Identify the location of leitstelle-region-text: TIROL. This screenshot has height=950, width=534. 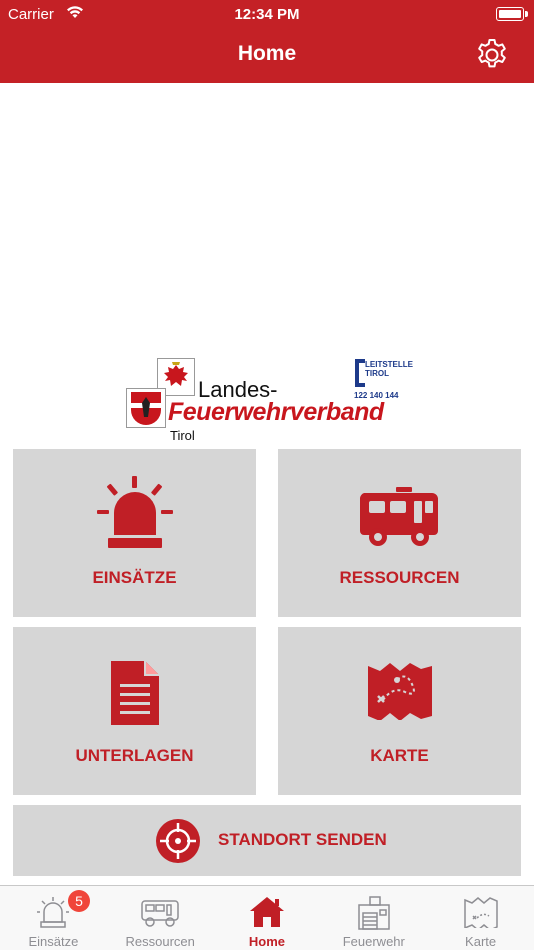
(377, 373).